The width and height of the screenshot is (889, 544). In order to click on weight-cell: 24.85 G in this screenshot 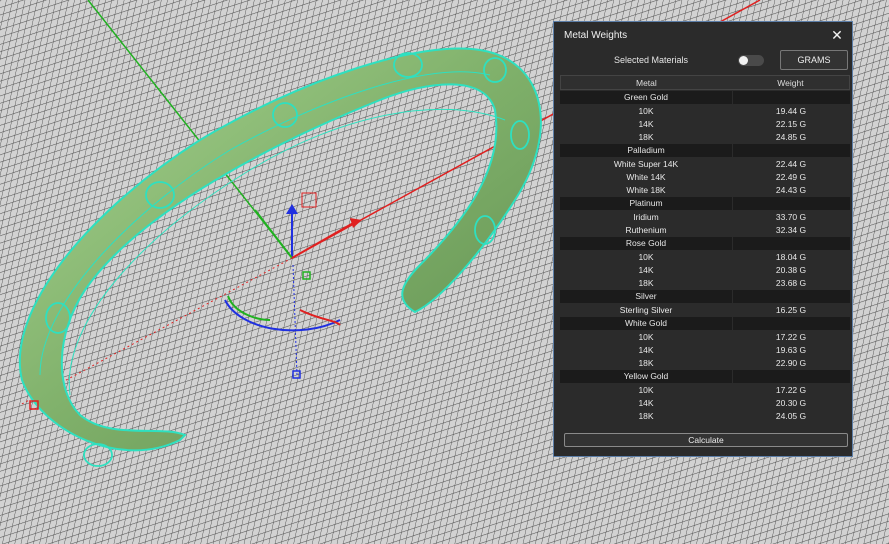, I will do `click(791, 136)`.